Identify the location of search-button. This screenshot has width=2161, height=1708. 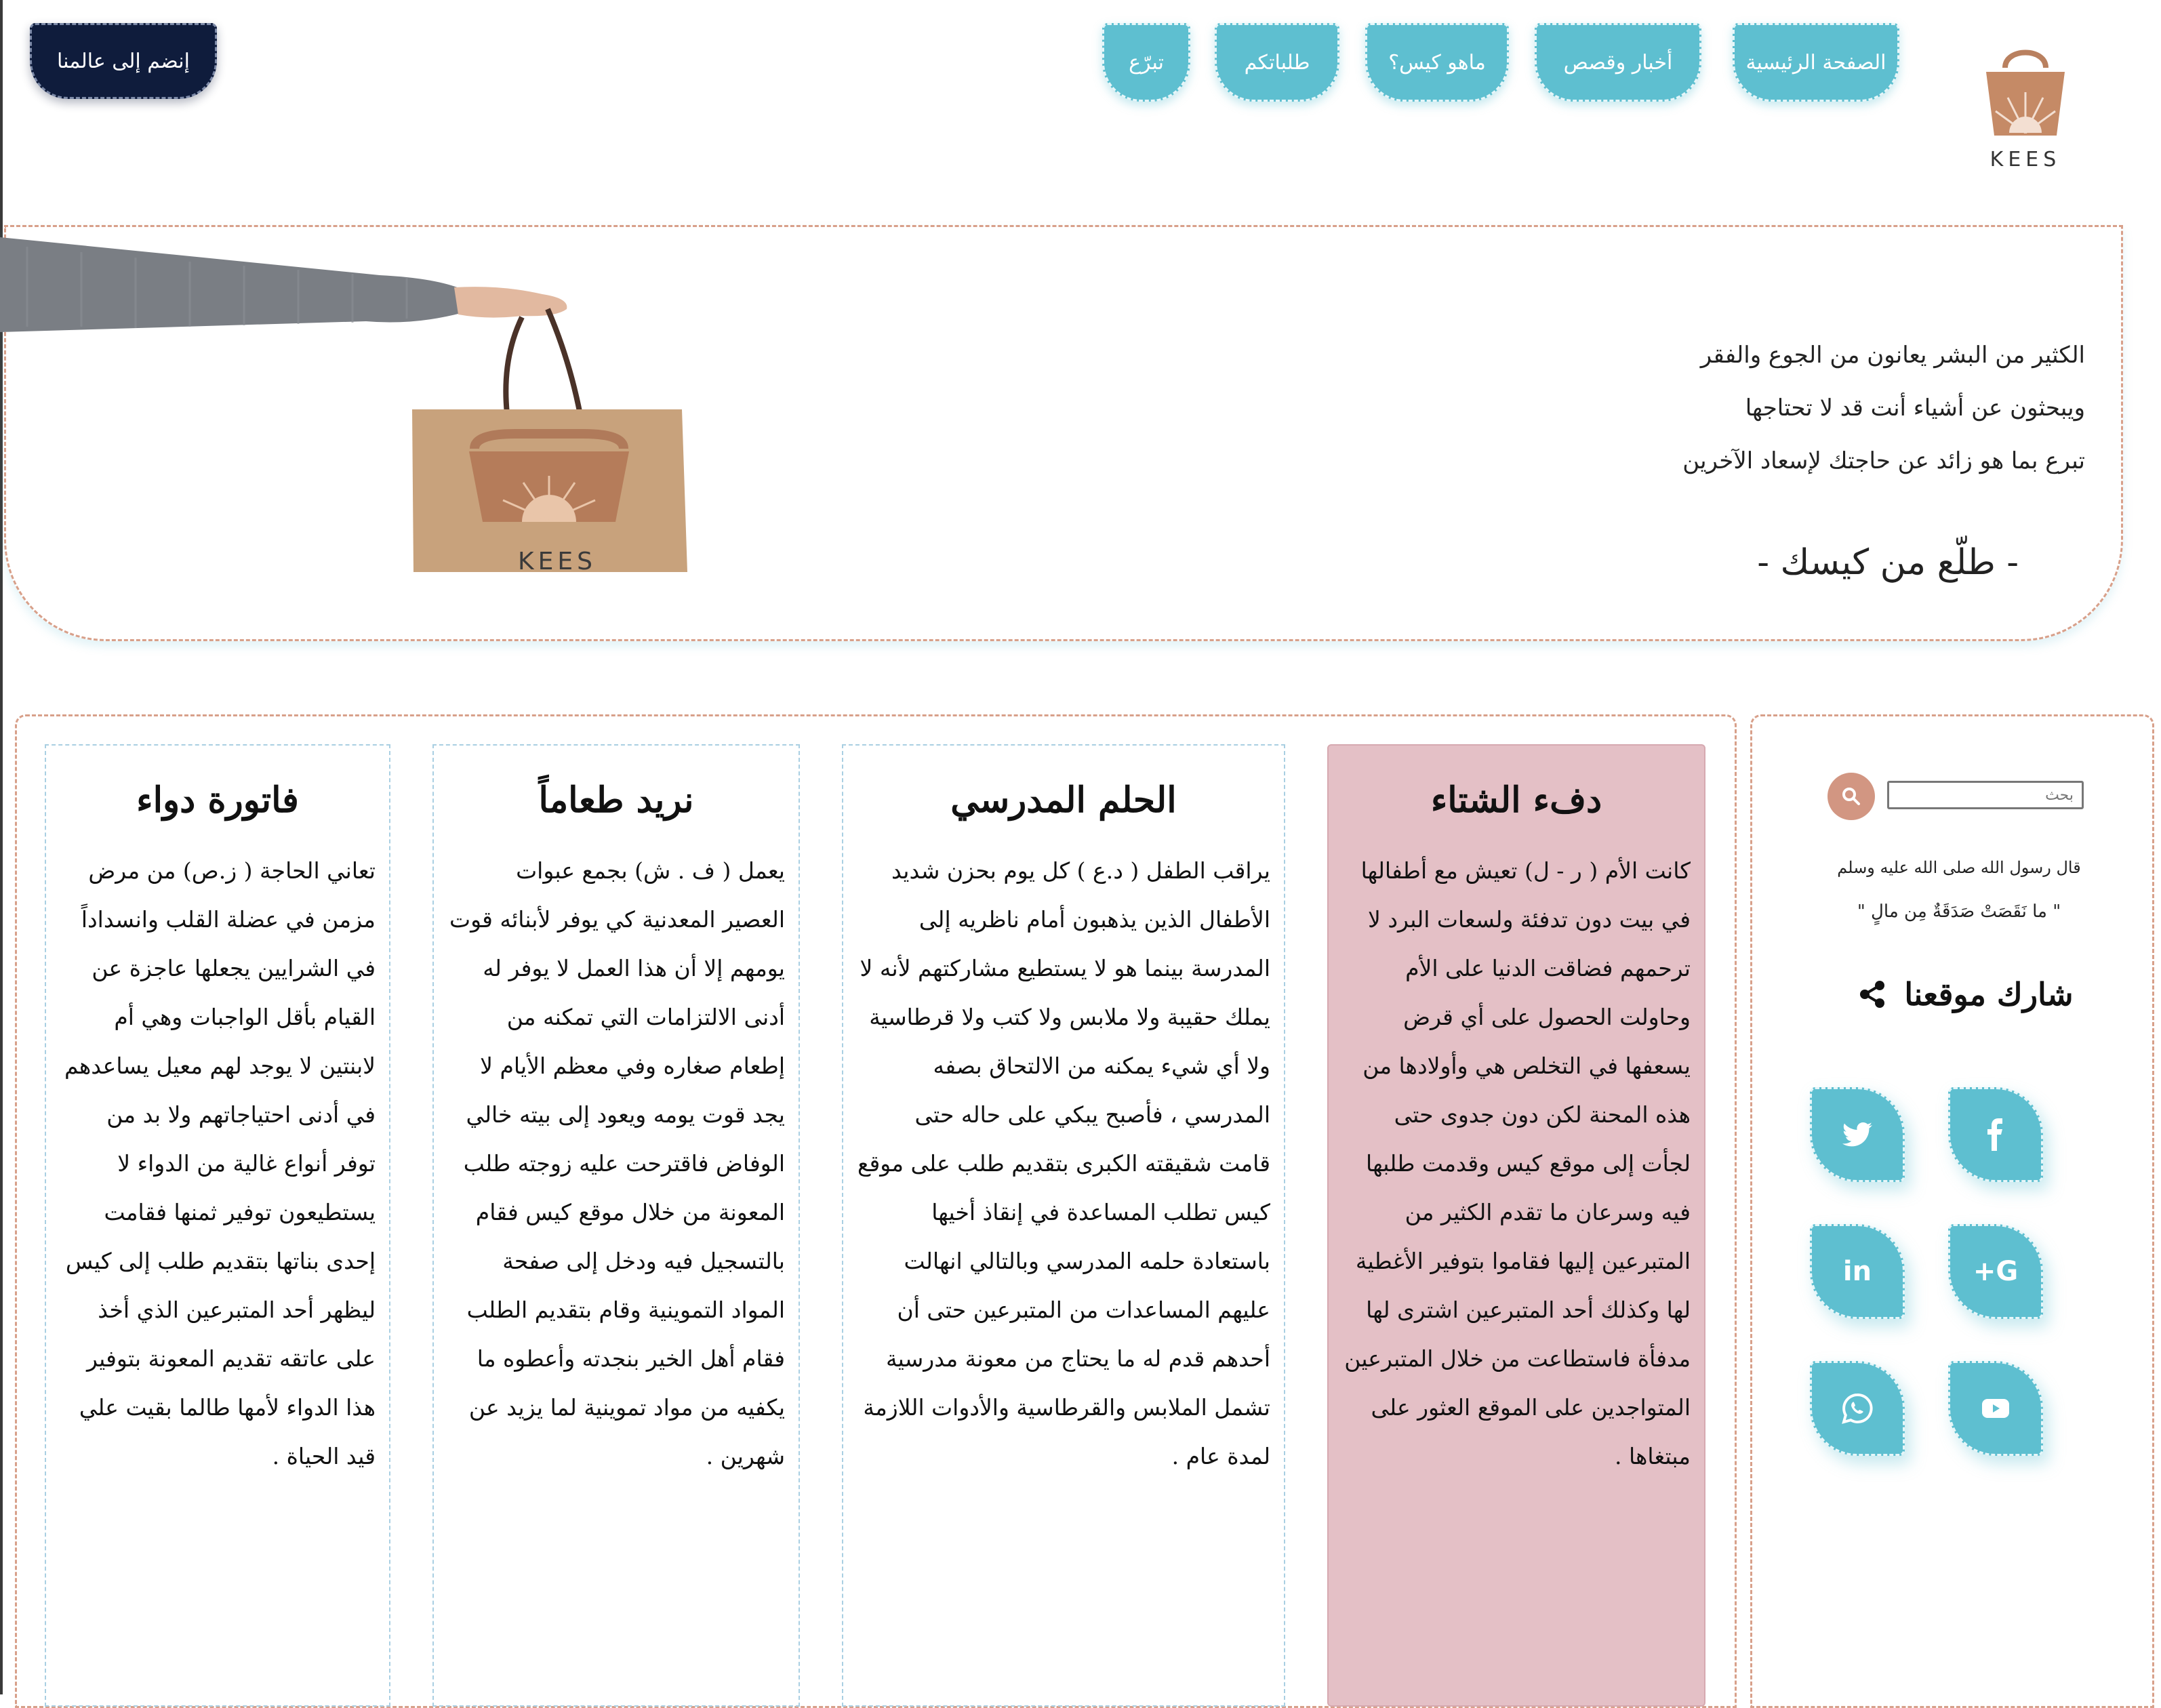
(1851, 797).